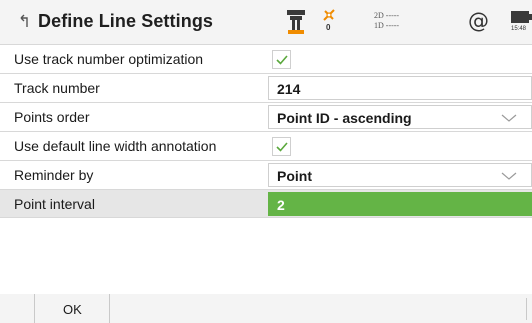 The image size is (532, 323). I want to click on field-value: 214, so click(289, 89).